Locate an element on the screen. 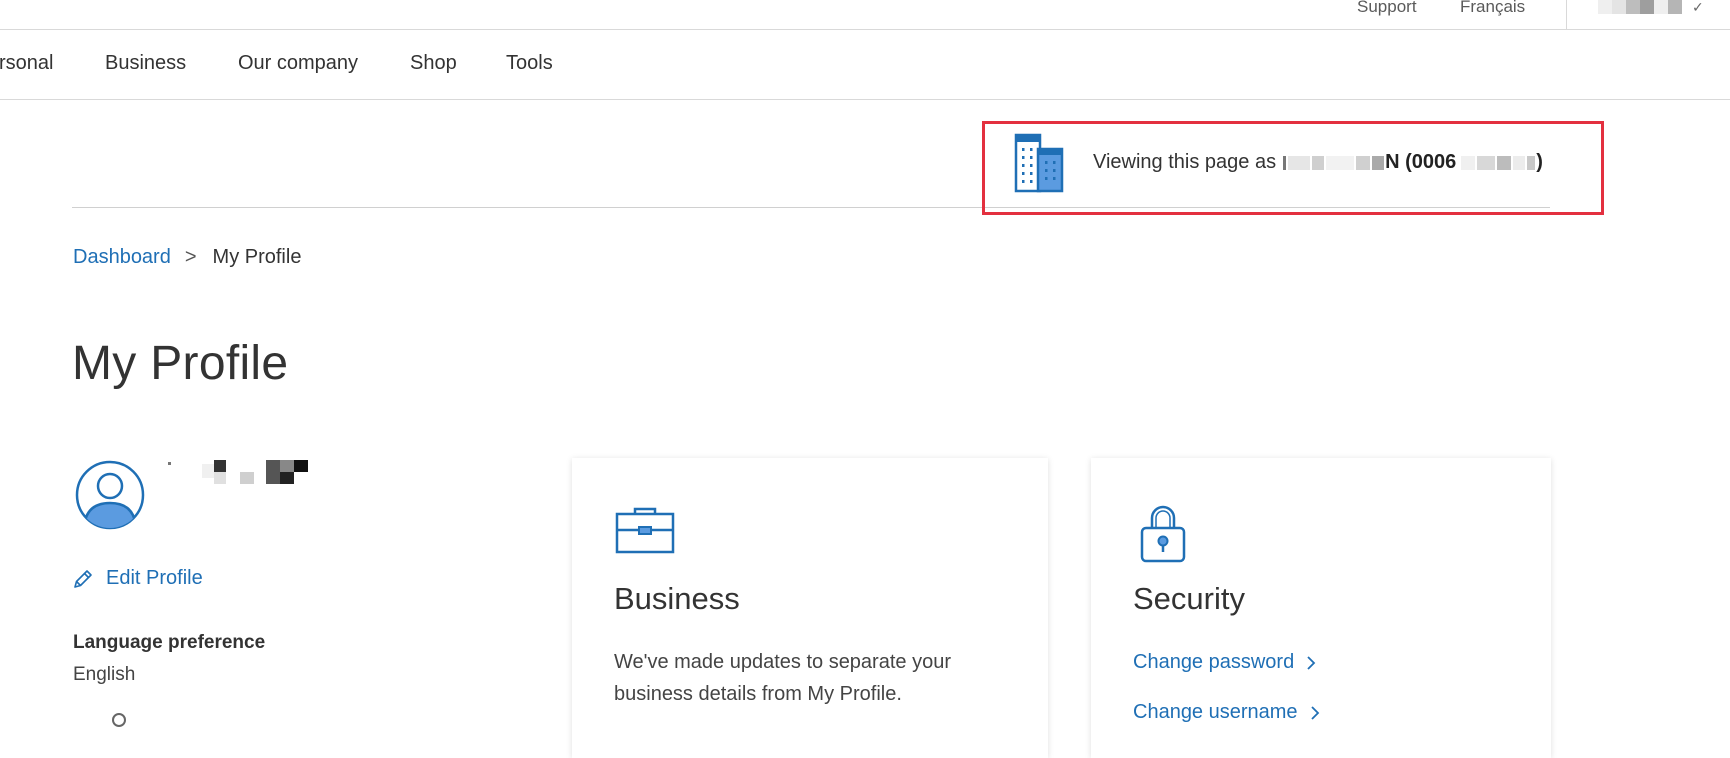 This screenshot has width=1730, height=758. pencil-icon is located at coordinates (83, 578).